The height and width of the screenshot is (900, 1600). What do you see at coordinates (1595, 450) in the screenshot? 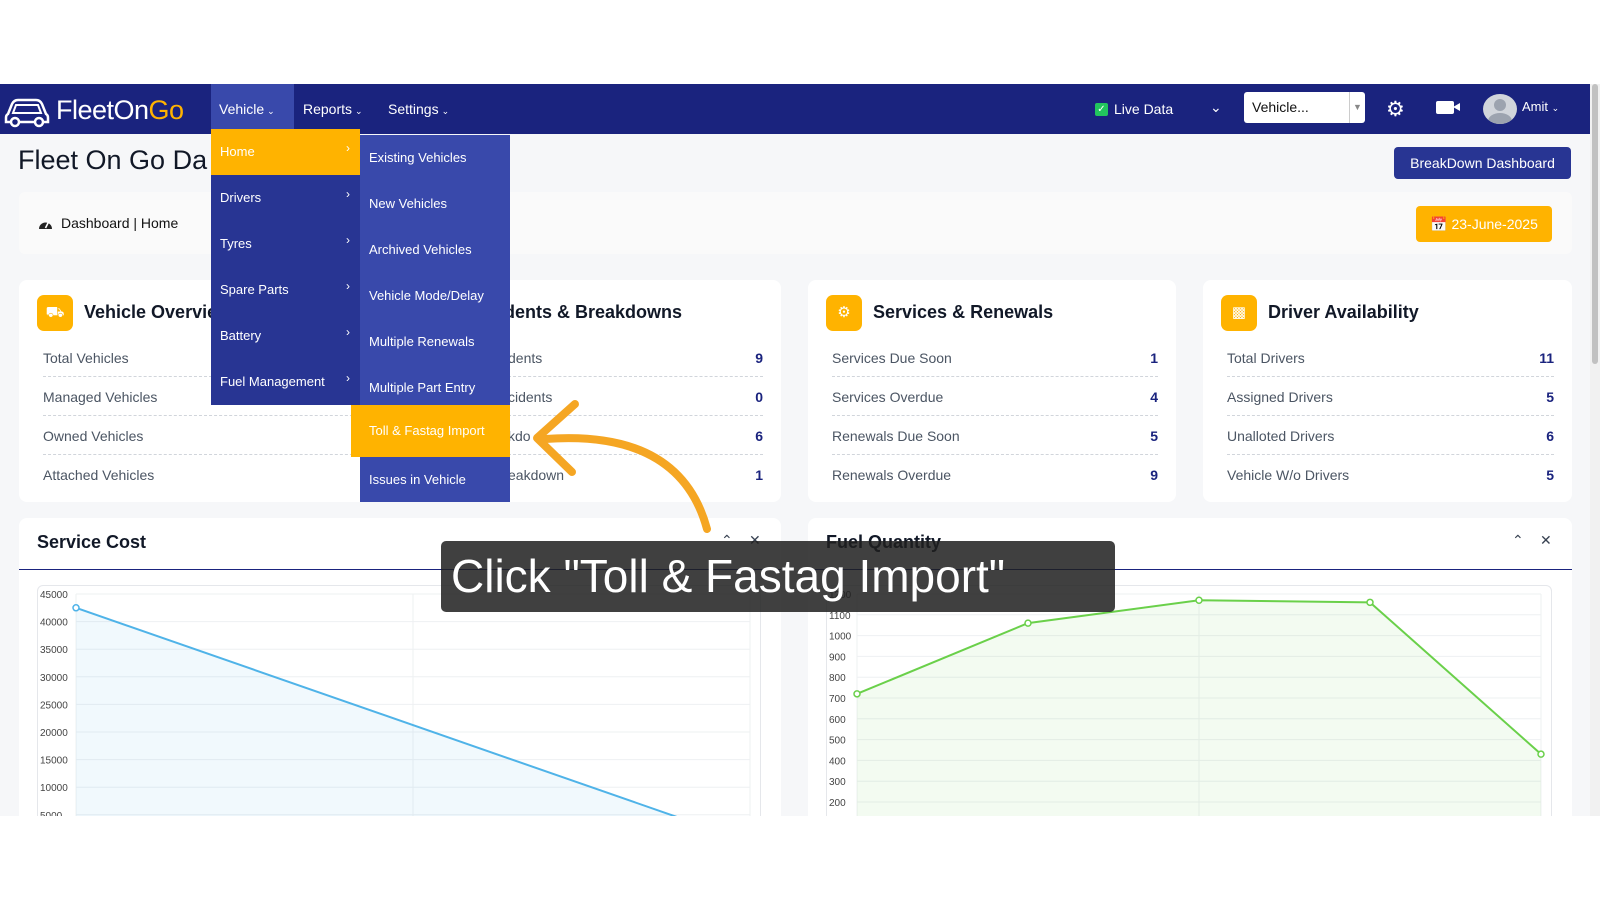
I see `scrollbar` at bounding box center [1595, 450].